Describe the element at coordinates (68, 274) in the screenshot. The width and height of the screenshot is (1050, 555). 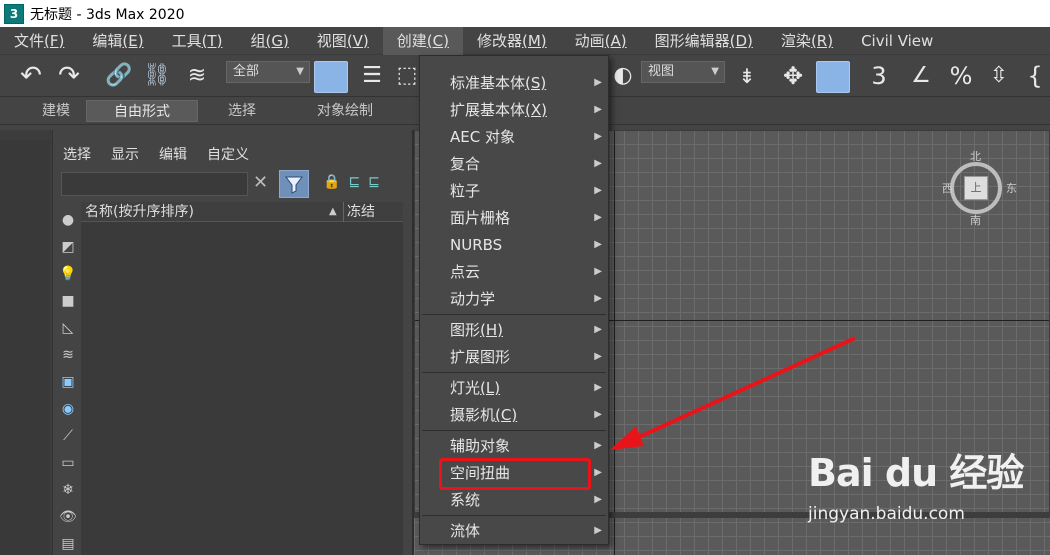
I see `lights-filter-icon: 💡` at that location.